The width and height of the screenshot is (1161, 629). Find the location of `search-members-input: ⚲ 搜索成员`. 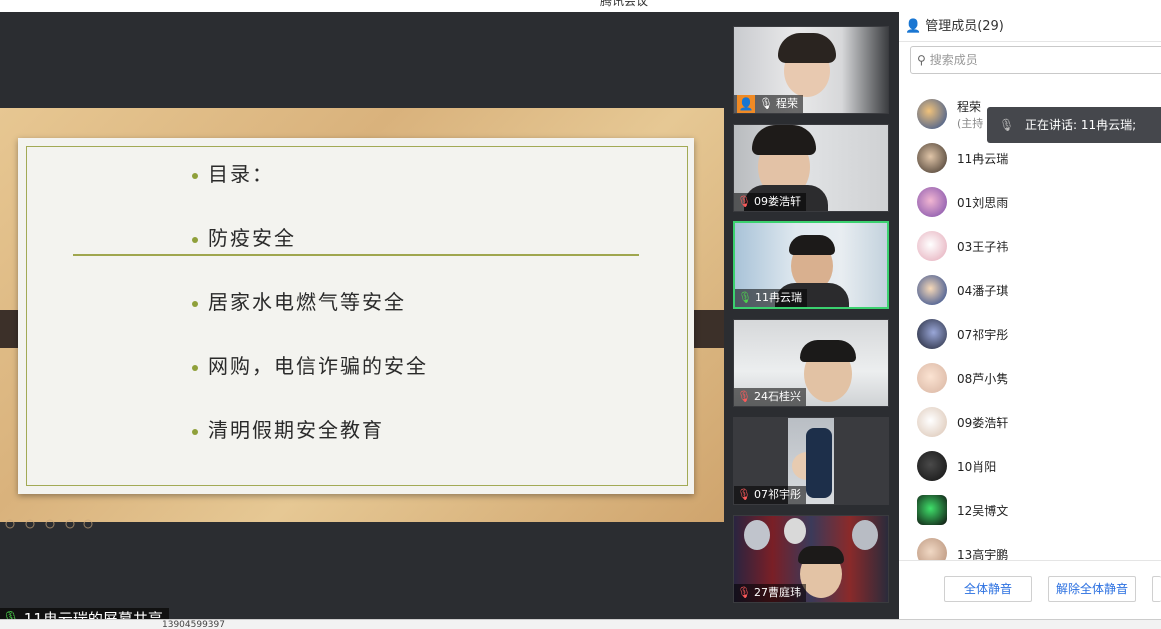

search-members-input: ⚲ 搜索成员 is located at coordinates (1035, 60).